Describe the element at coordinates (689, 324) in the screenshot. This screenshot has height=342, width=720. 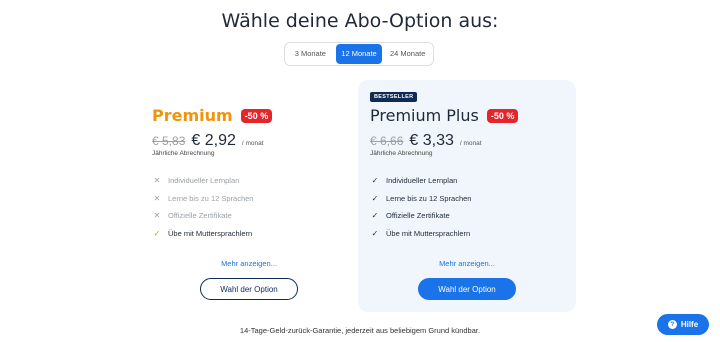
I see `help-label: Hilfe` at that location.